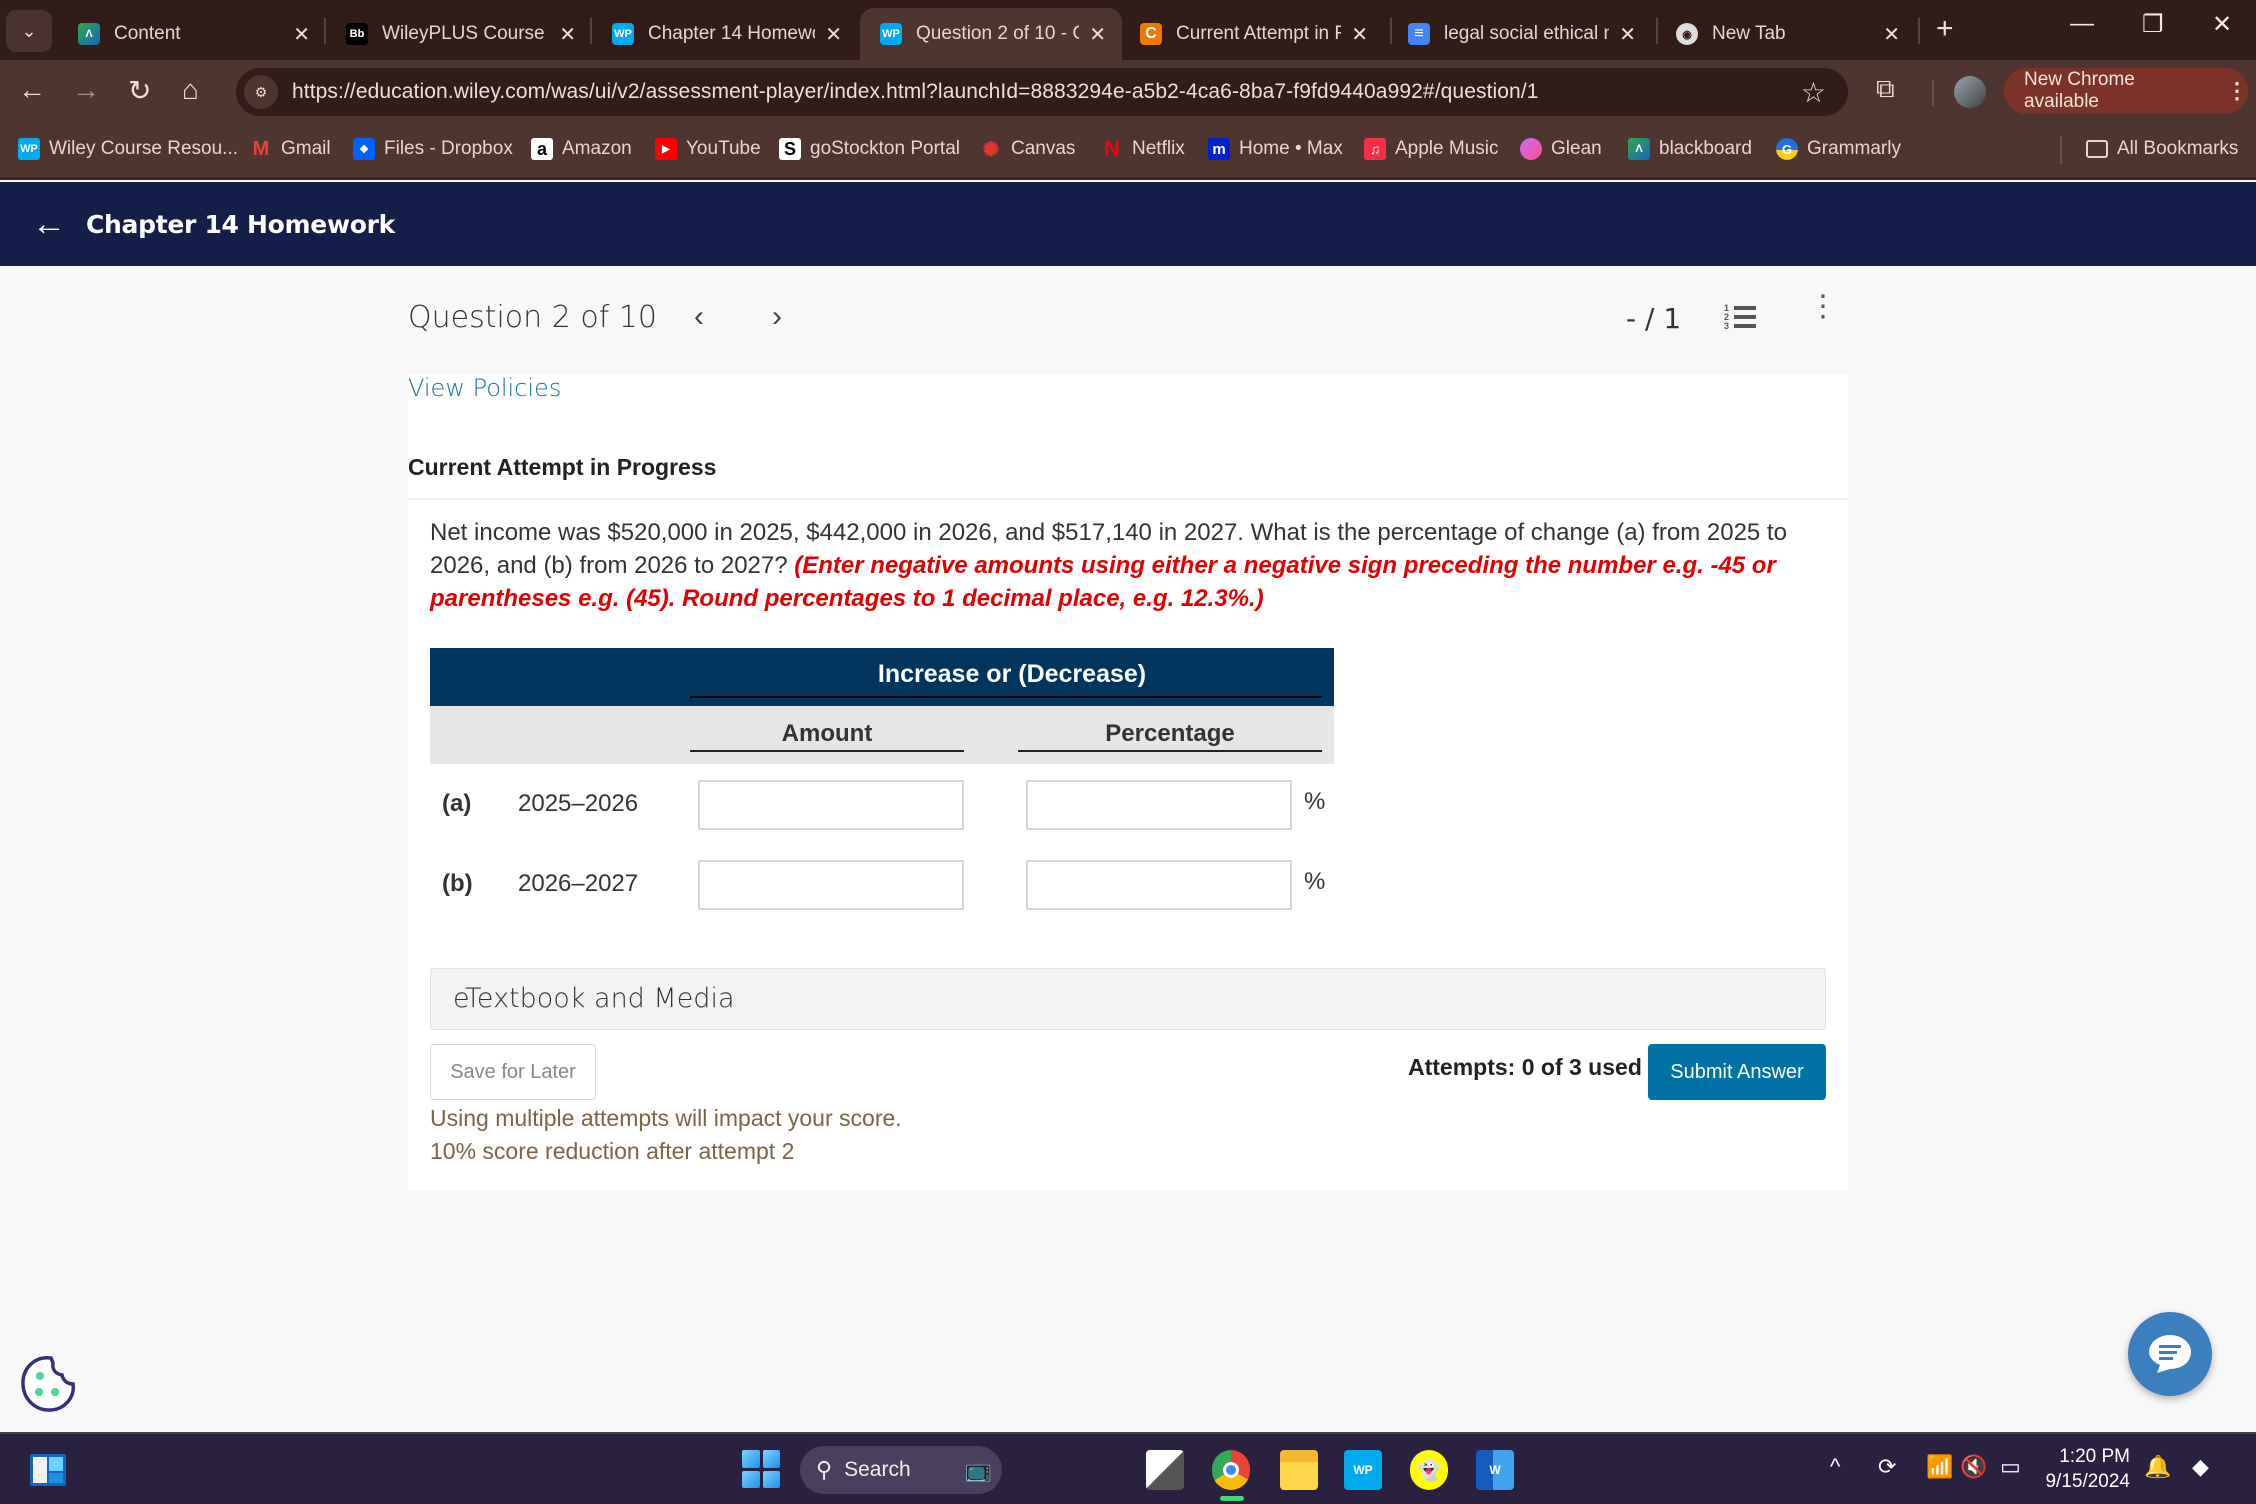 The width and height of the screenshot is (2256, 1504). I want to click on chat-support-button, so click(2170, 1354).